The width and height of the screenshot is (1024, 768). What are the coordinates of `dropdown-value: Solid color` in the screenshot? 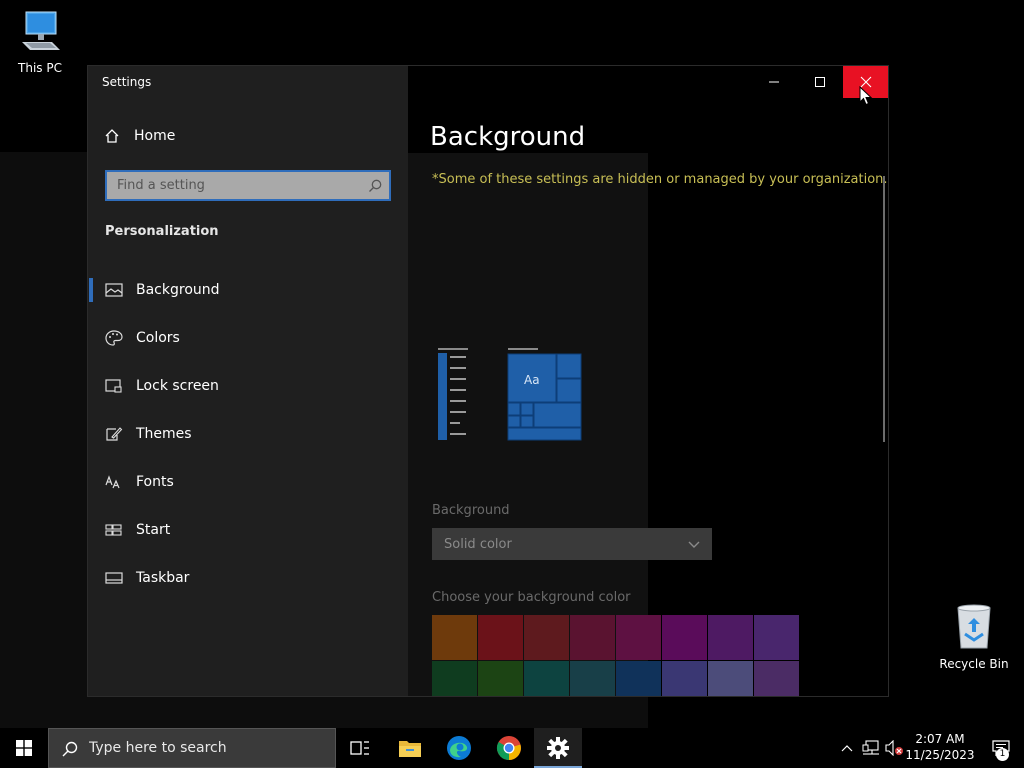 It's located at (478, 544).